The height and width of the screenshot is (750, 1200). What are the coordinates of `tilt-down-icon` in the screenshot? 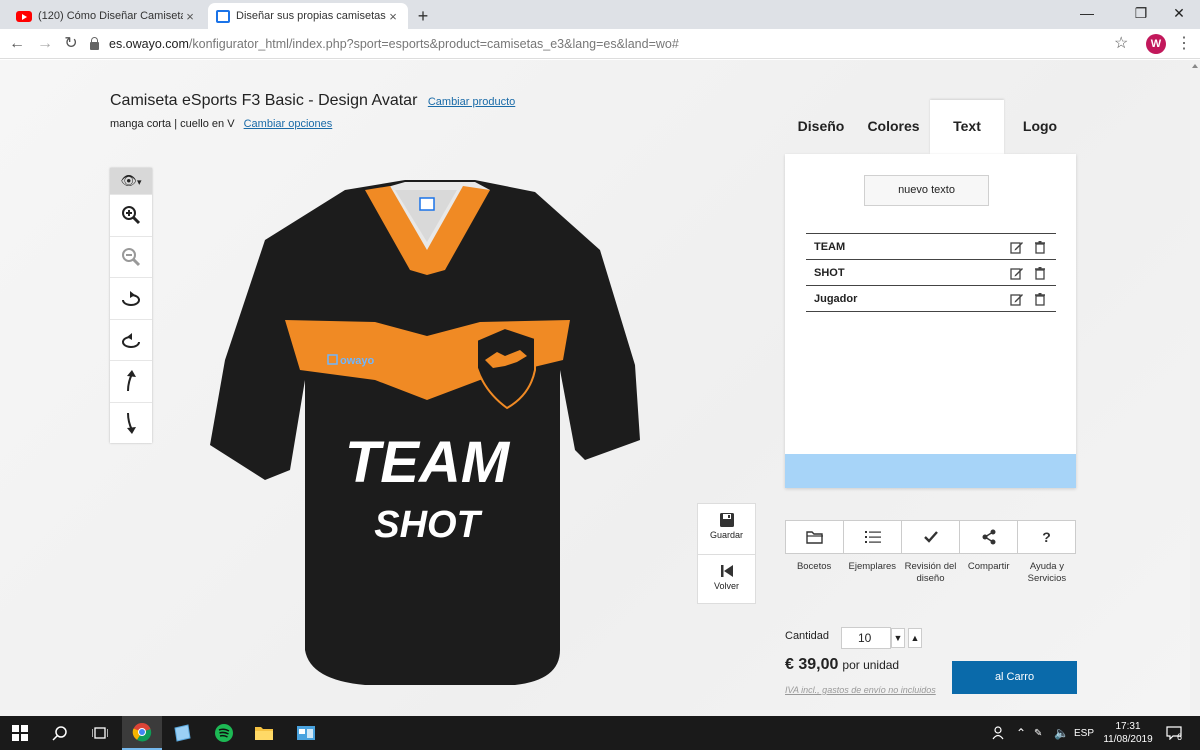 It's located at (131, 423).